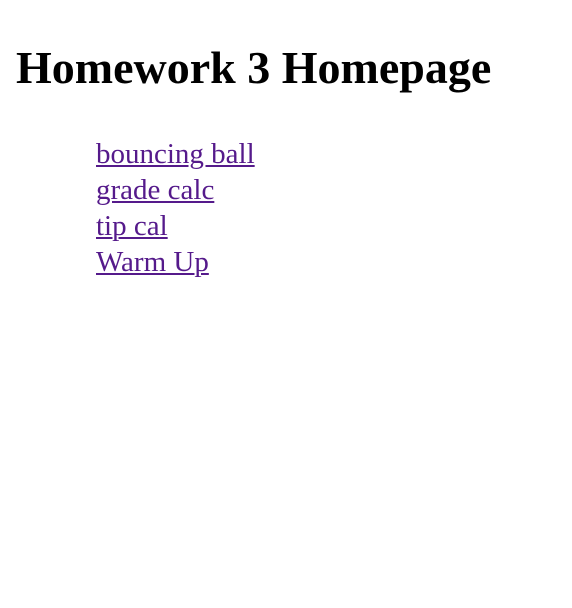 Image resolution: width=572 pixels, height=608 pixels. Describe the element at coordinates (254, 67) in the screenshot. I see `page-title: Homework 3 Homepage` at that location.